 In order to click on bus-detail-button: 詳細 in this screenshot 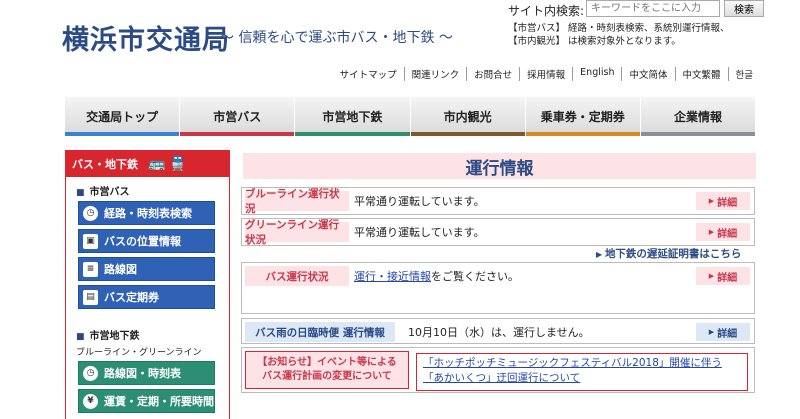, I will do `click(723, 276)`.